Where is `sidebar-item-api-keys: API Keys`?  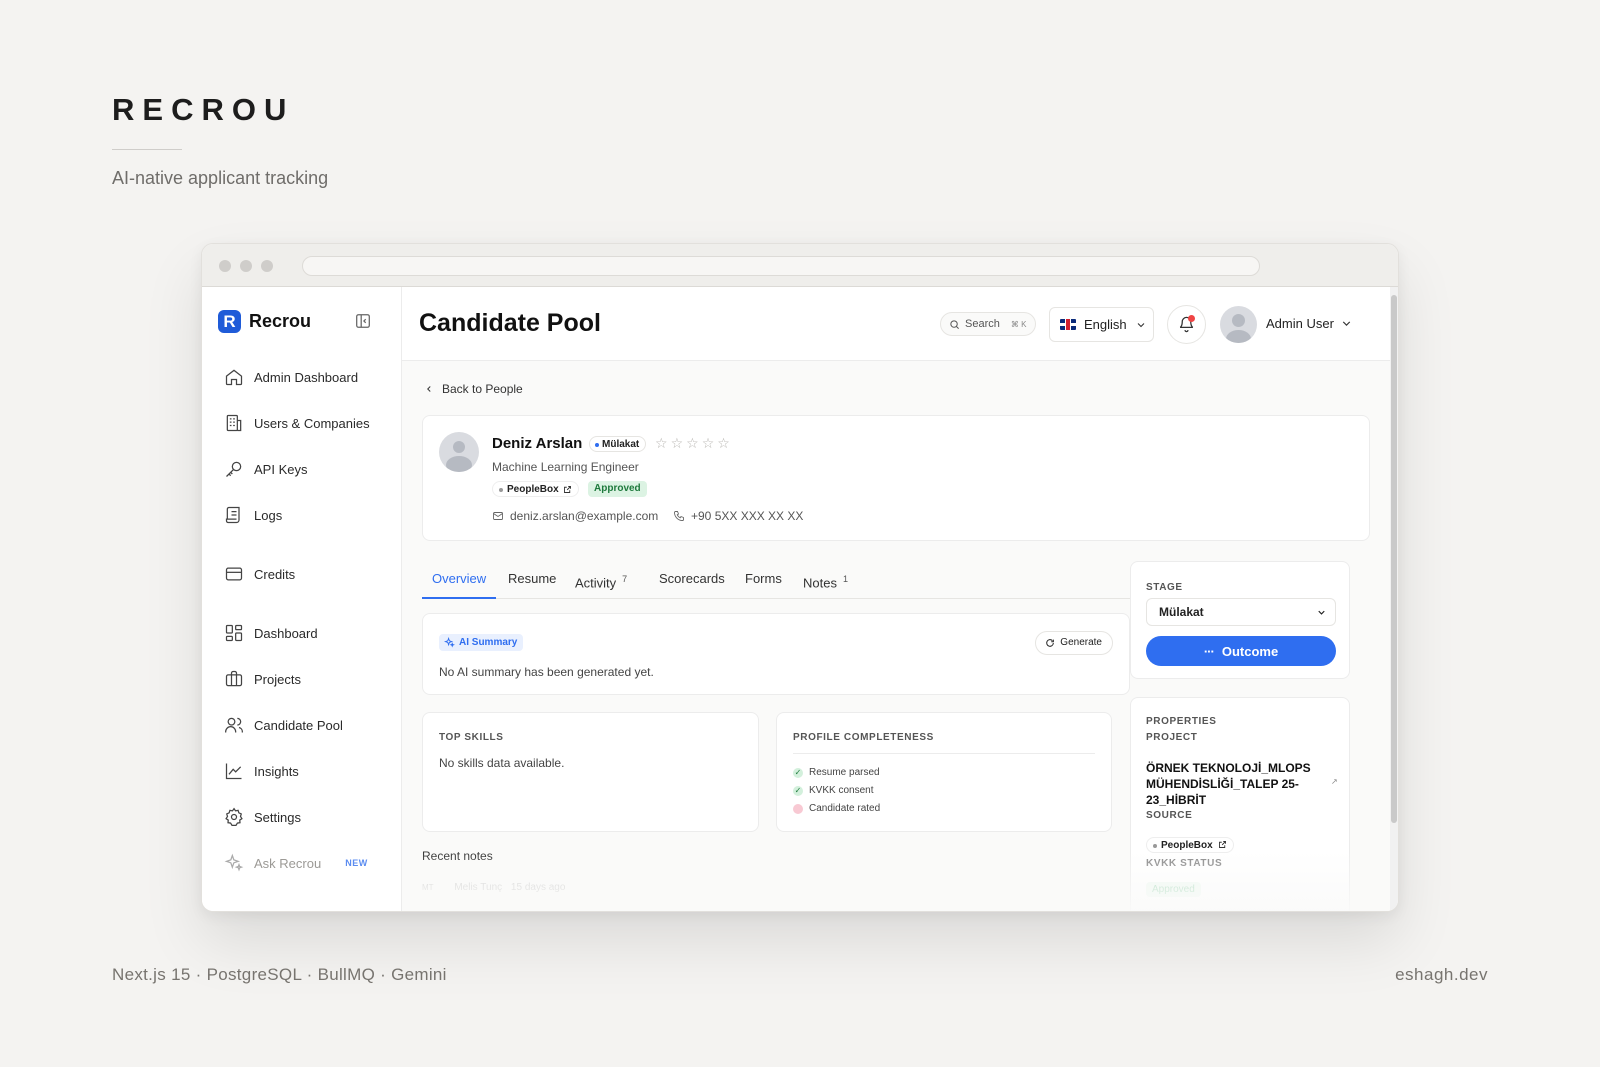
sidebar-item-api-keys: API Keys is located at coordinates (265, 469).